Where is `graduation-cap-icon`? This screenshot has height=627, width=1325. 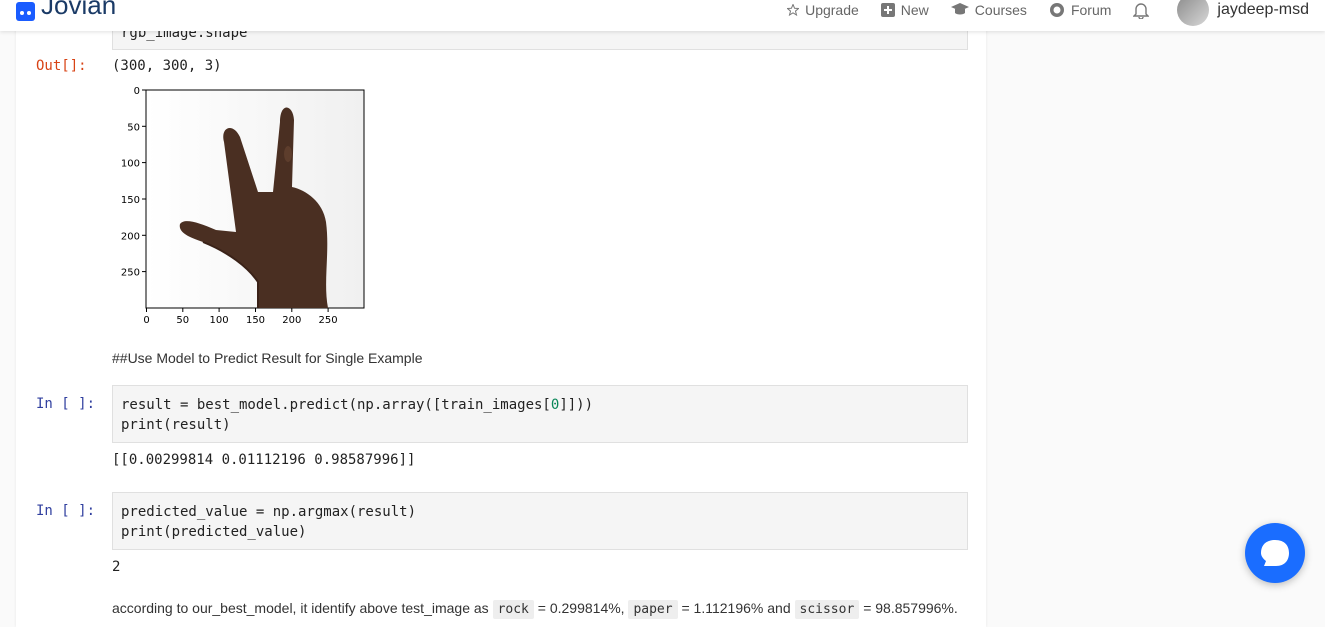 graduation-cap-icon is located at coordinates (959, 9).